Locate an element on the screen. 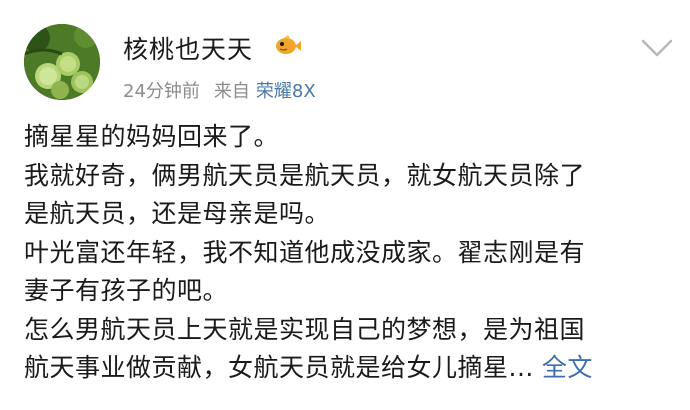  walnut-avatar-image is located at coordinates (62, 62).